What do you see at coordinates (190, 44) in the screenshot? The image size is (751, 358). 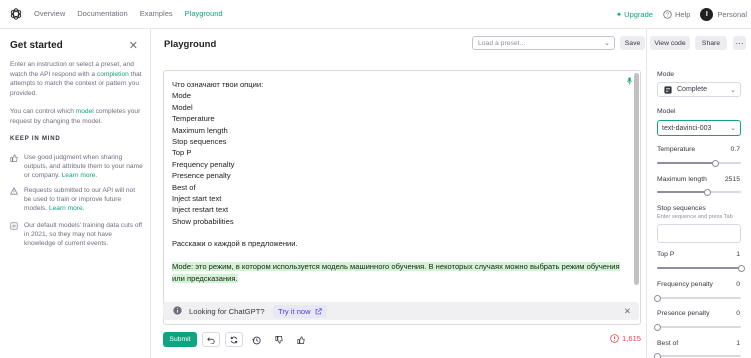 I see `page-title: Playground` at bounding box center [190, 44].